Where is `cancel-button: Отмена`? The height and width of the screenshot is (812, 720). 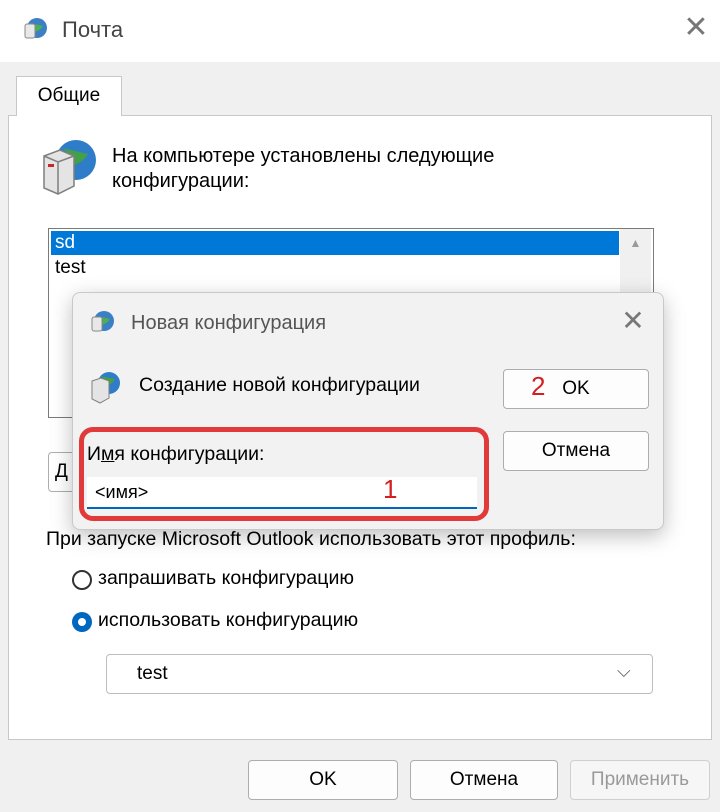
cancel-button: Отмена is located at coordinates (484, 780).